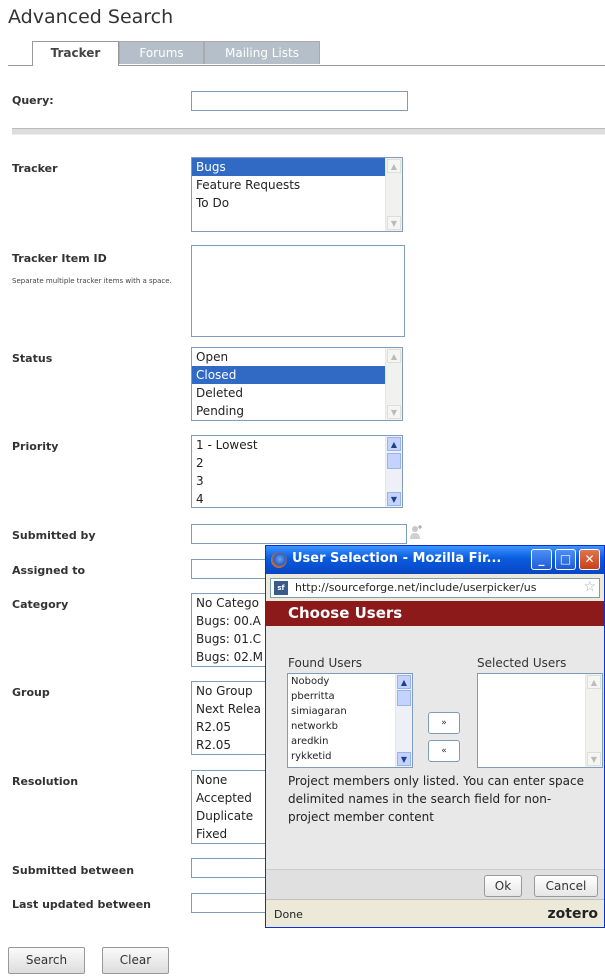  I want to click on priority-scrollbar: ▲ ▼, so click(393, 471).